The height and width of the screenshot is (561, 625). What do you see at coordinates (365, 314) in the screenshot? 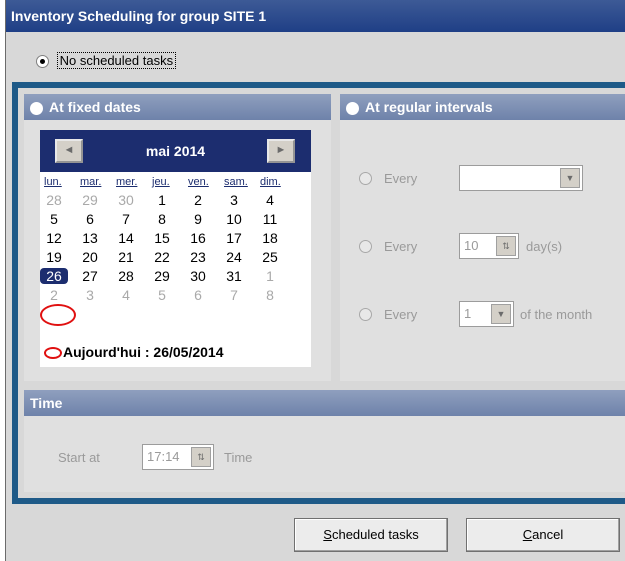
I see `every-month-radio` at bounding box center [365, 314].